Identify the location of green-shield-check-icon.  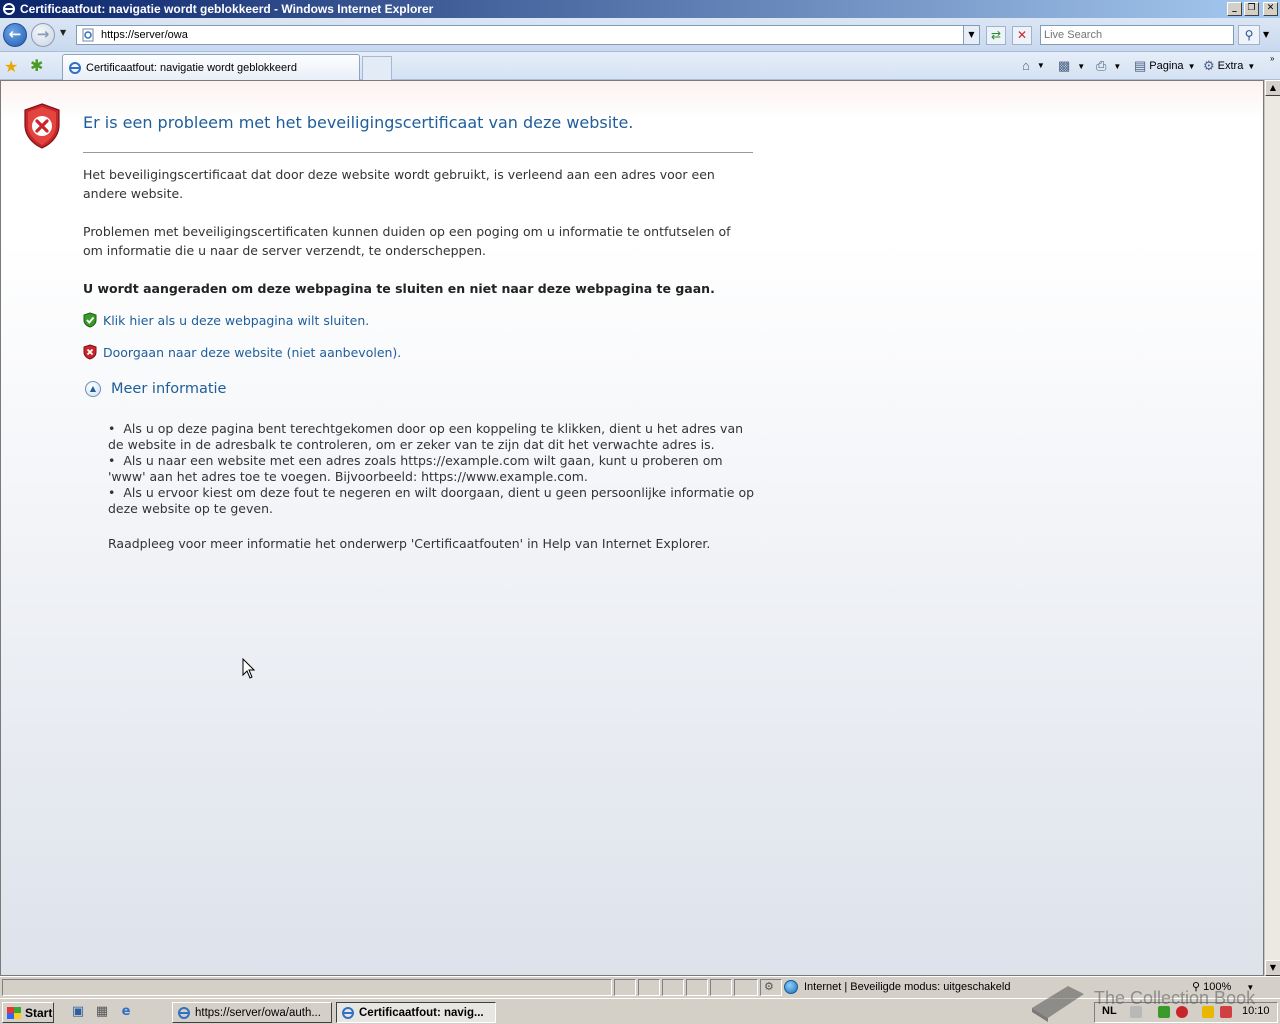
(90, 320).